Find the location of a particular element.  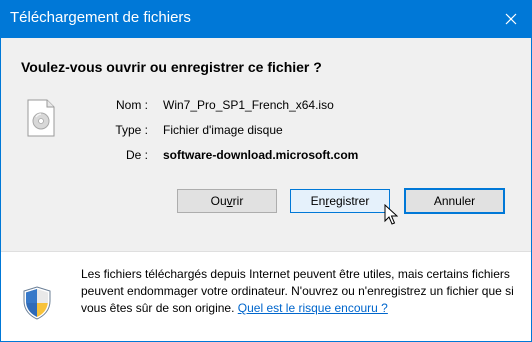

file-name-row: Nom : Win7_Pro_SP1_French_x64.iso is located at coordinates (266, 106).